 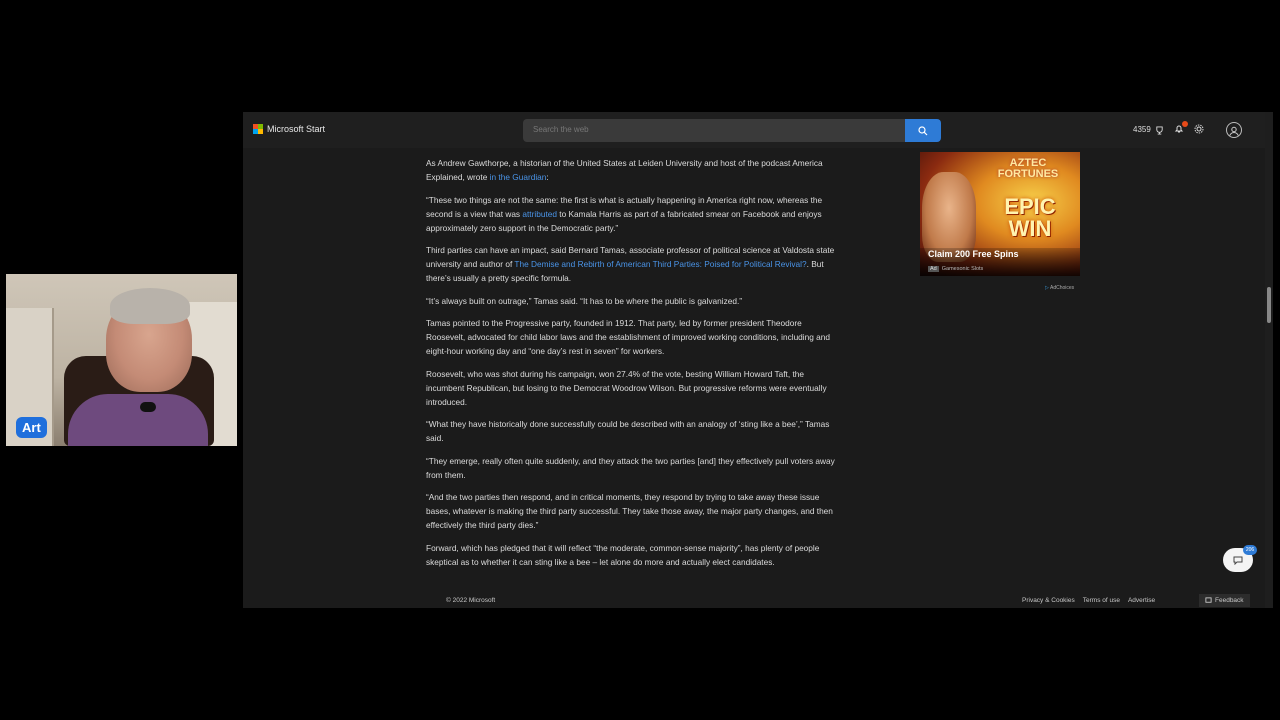 What do you see at coordinates (296, 129) in the screenshot?
I see `brand-name: Microsoft Start` at bounding box center [296, 129].